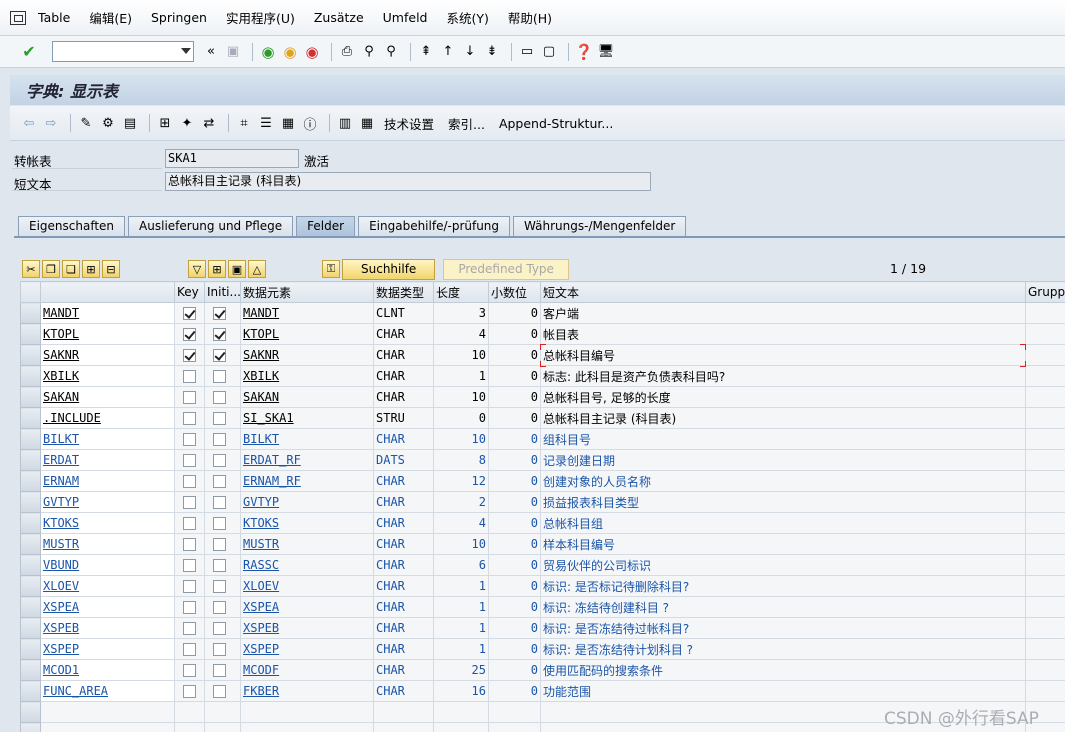  Describe the element at coordinates (307, 460) in the screenshot. I see `data-element-cell: ERDAT_RF` at that location.